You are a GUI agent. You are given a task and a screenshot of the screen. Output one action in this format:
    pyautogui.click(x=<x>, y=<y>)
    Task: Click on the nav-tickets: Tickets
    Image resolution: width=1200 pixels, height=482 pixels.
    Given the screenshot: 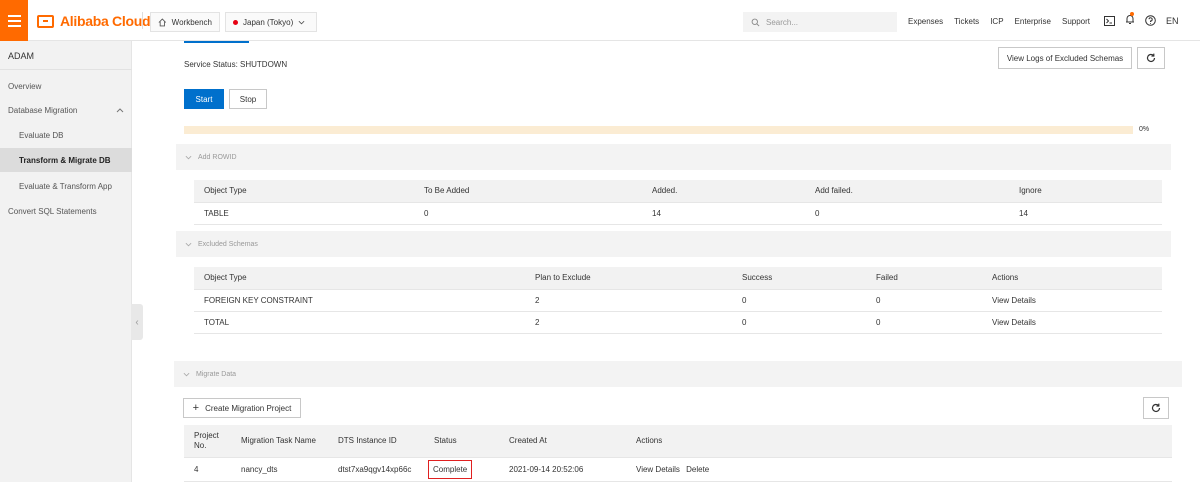 What is the action you would take?
    pyautogui.click(x=966, y=21)
    